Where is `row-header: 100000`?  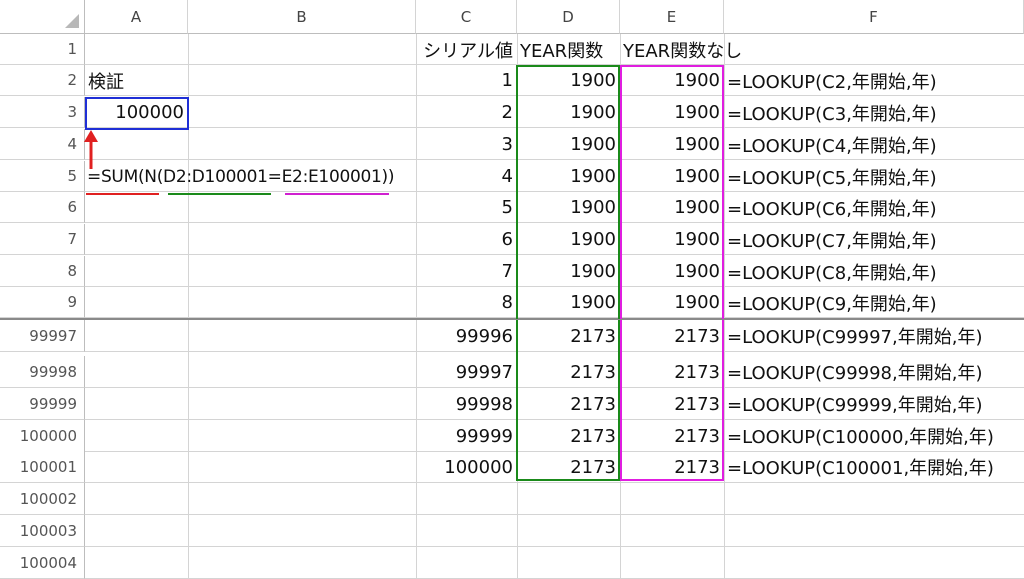
row-header: 100000 is located at coordinates (42, 436).